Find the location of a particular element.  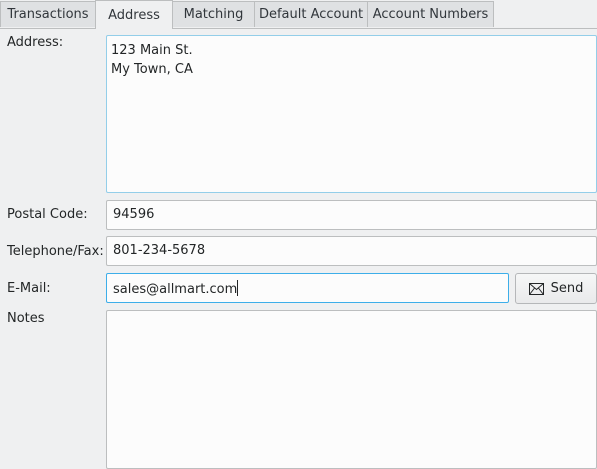

send-button-label: Send is located at coordinates (567, 288).